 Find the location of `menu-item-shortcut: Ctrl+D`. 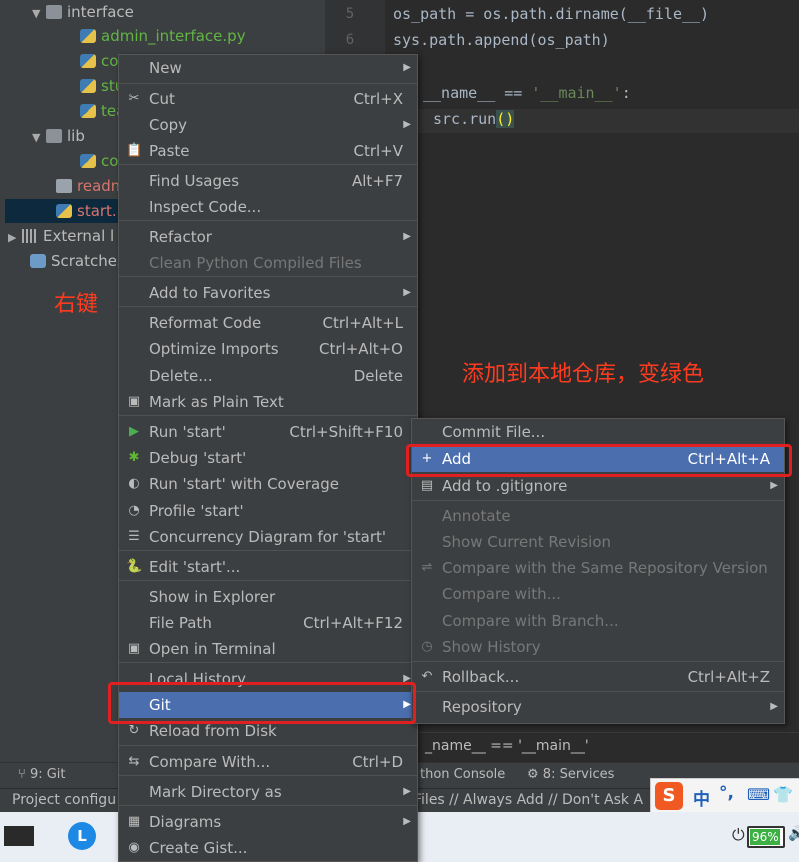

menu-item-shortcut: Ctrl+D is located at coordinates (377, 762).